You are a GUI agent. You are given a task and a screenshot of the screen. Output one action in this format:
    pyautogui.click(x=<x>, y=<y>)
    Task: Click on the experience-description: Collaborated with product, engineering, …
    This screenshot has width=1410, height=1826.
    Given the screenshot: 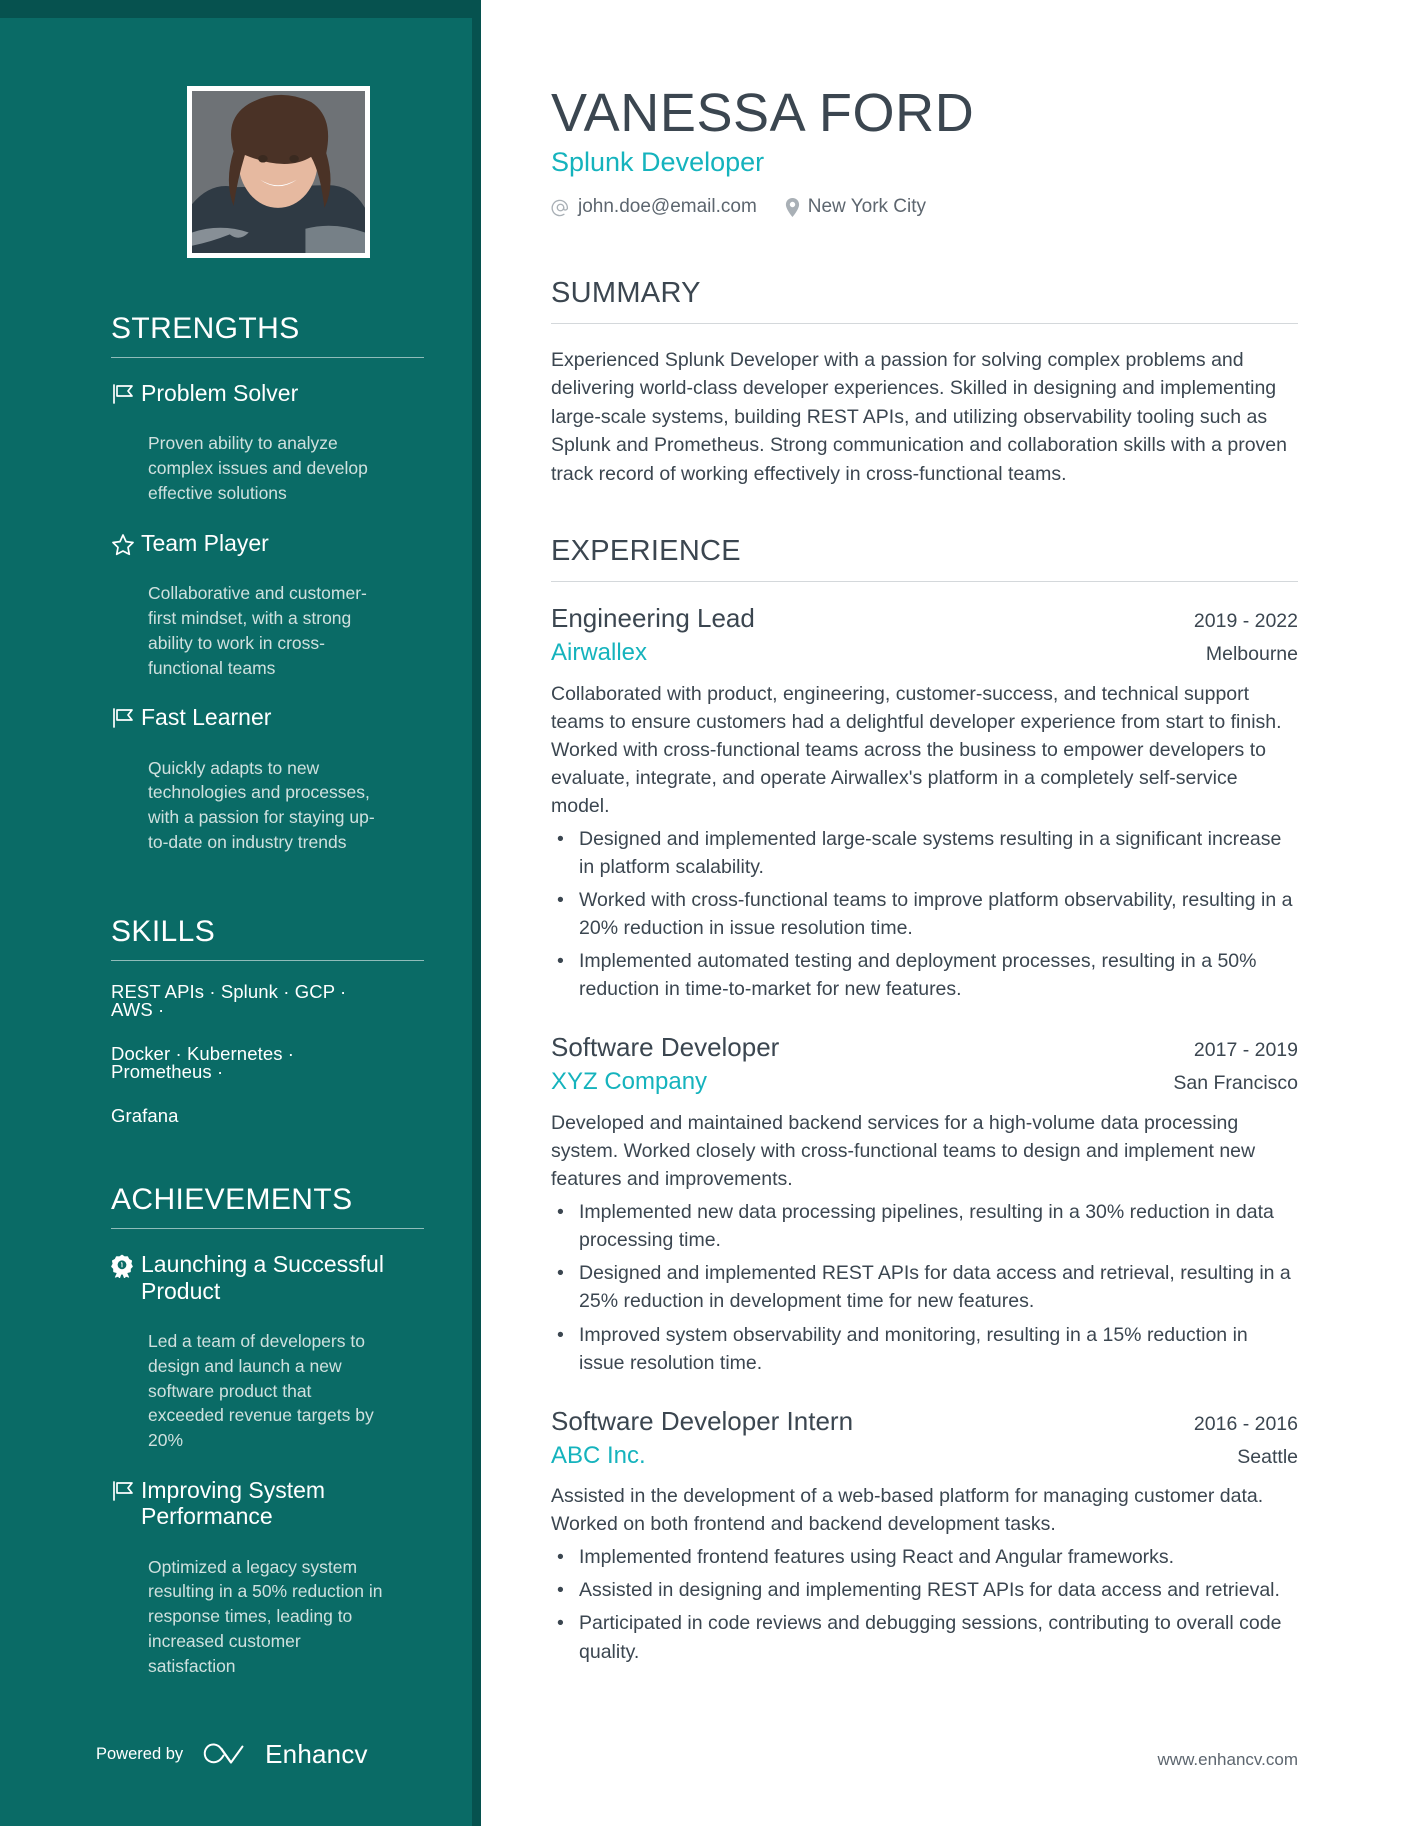 What is the action you would take?
    pyautogui.click(x=916, y=749)
    